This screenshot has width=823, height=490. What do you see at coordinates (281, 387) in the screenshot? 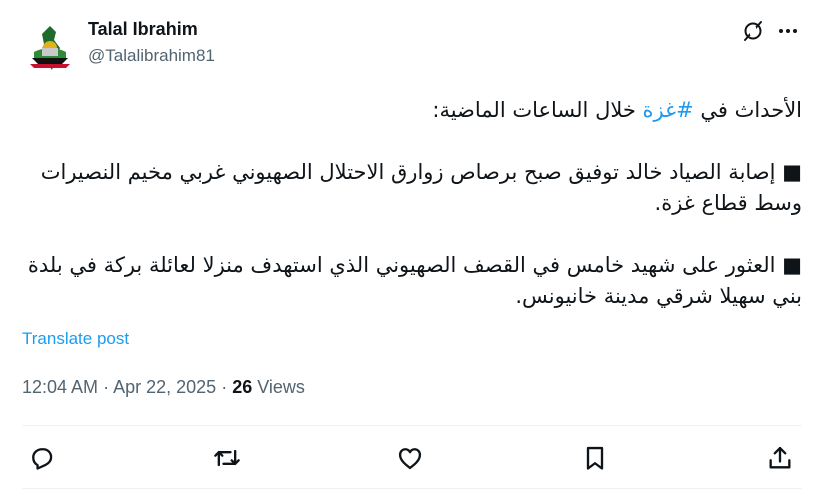
I see `views-label: Views` at bounding box center [281, 387].